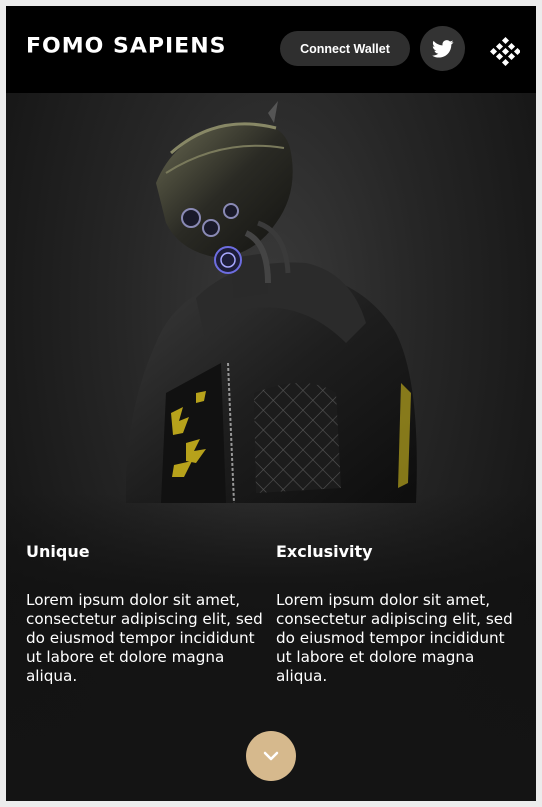  Describe the element at coordinates (345, 48) in the screenshot. I see `connect-wallet-button: Connect Wallet` at that location.